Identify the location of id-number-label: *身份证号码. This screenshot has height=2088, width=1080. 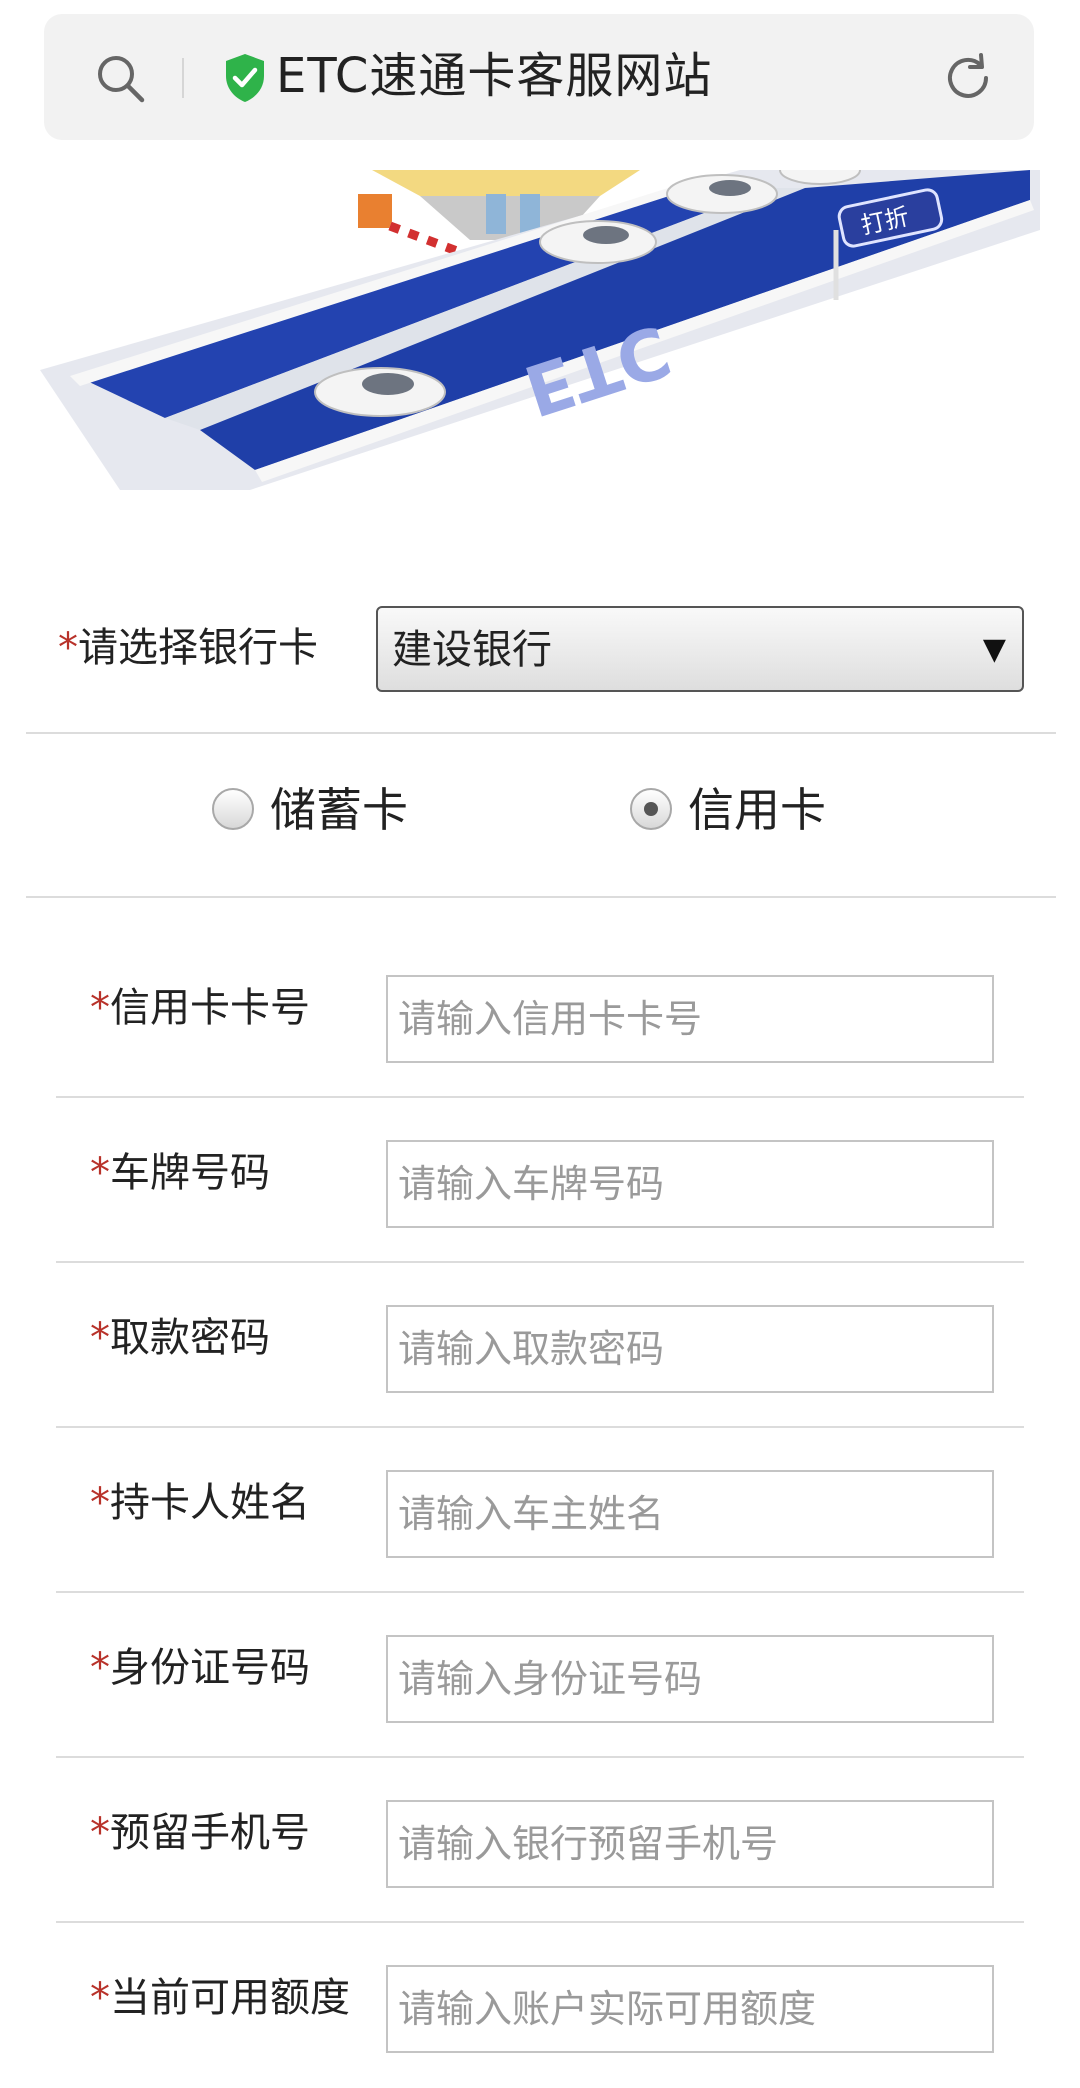
(200, 1668).